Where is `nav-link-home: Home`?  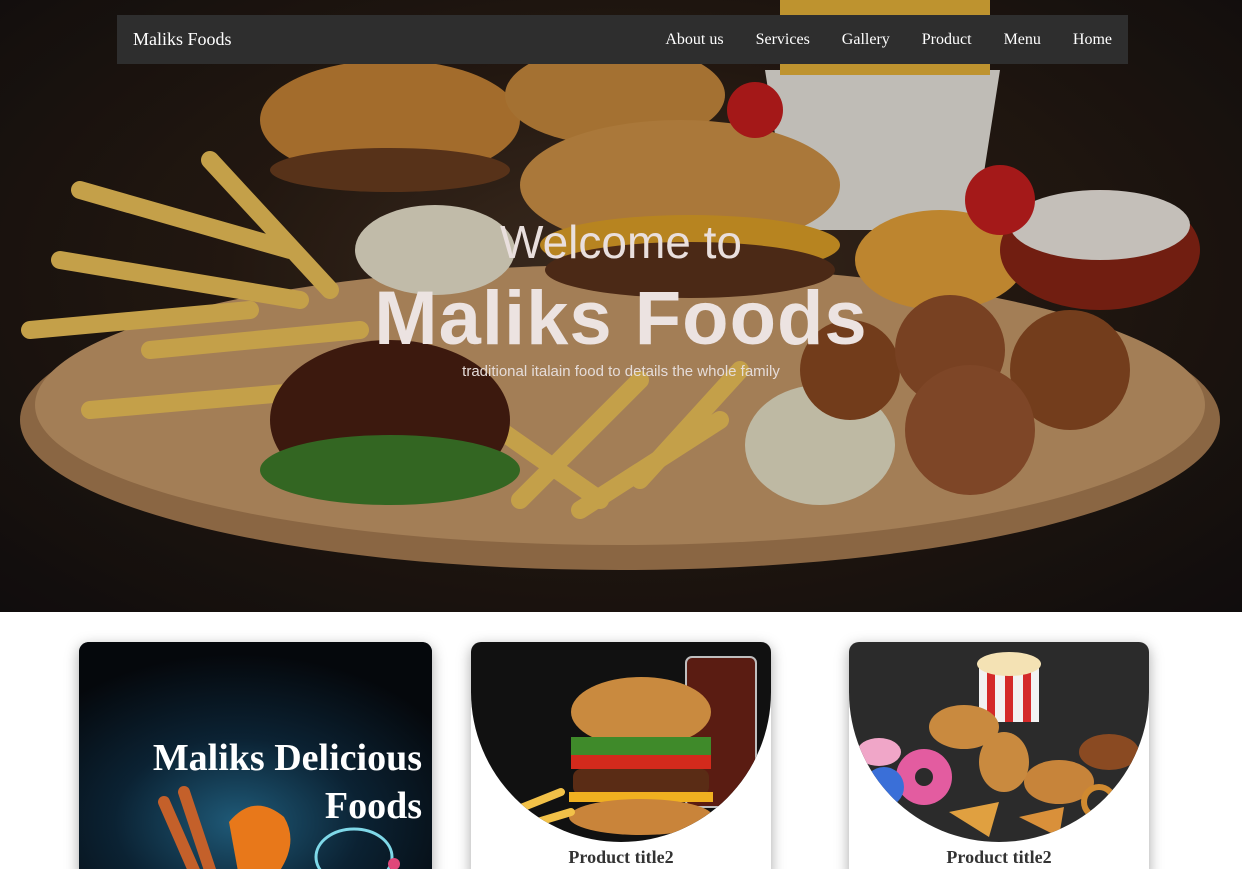 nav-link-home: Home is located at coordinates (1092, 40).